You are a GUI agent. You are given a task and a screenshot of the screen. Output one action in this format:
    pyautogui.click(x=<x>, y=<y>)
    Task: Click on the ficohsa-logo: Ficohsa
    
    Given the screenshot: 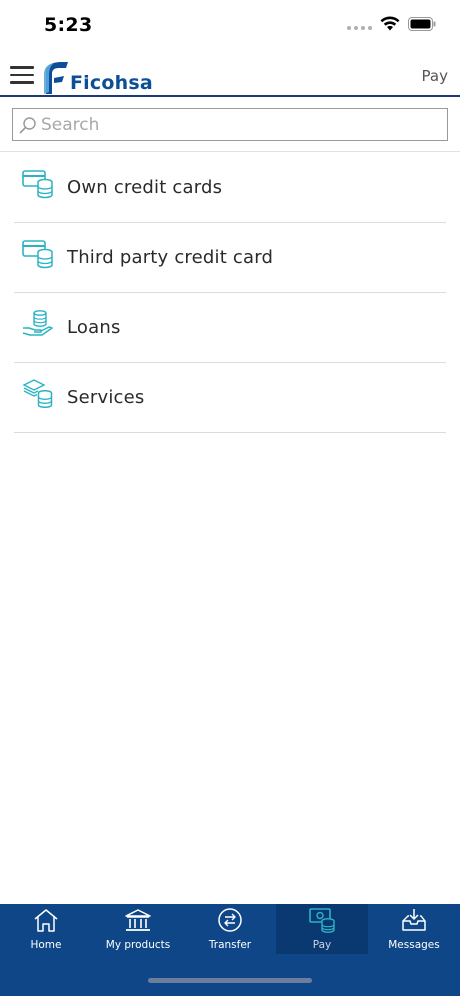 What is the action you would take?
    pyautogui.click(x=97, y=76)
    